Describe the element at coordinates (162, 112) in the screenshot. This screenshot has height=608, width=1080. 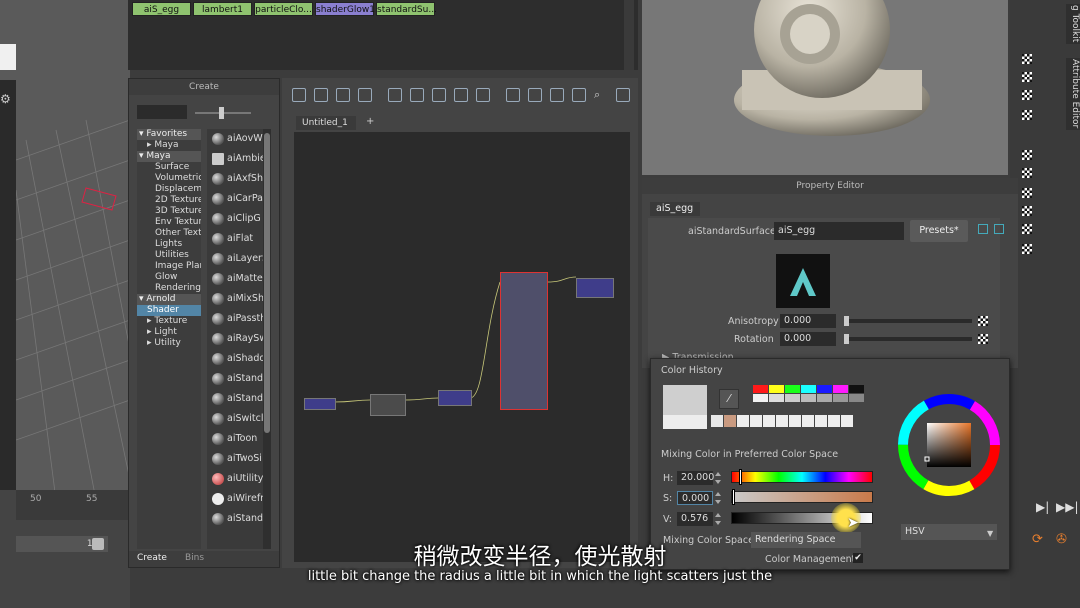
I see `filter-field` at that location.